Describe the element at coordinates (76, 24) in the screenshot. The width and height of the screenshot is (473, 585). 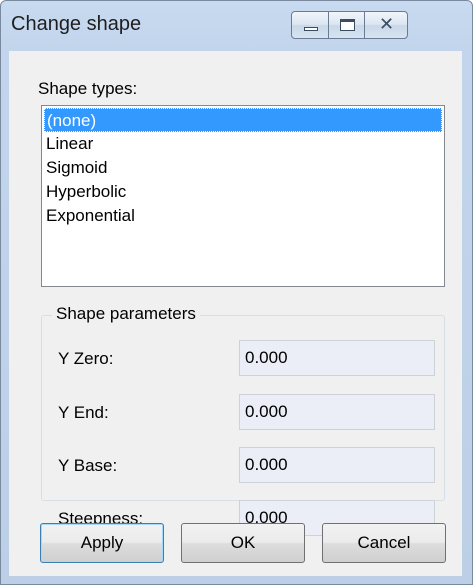
I see `window-title: Change shape` at that location.